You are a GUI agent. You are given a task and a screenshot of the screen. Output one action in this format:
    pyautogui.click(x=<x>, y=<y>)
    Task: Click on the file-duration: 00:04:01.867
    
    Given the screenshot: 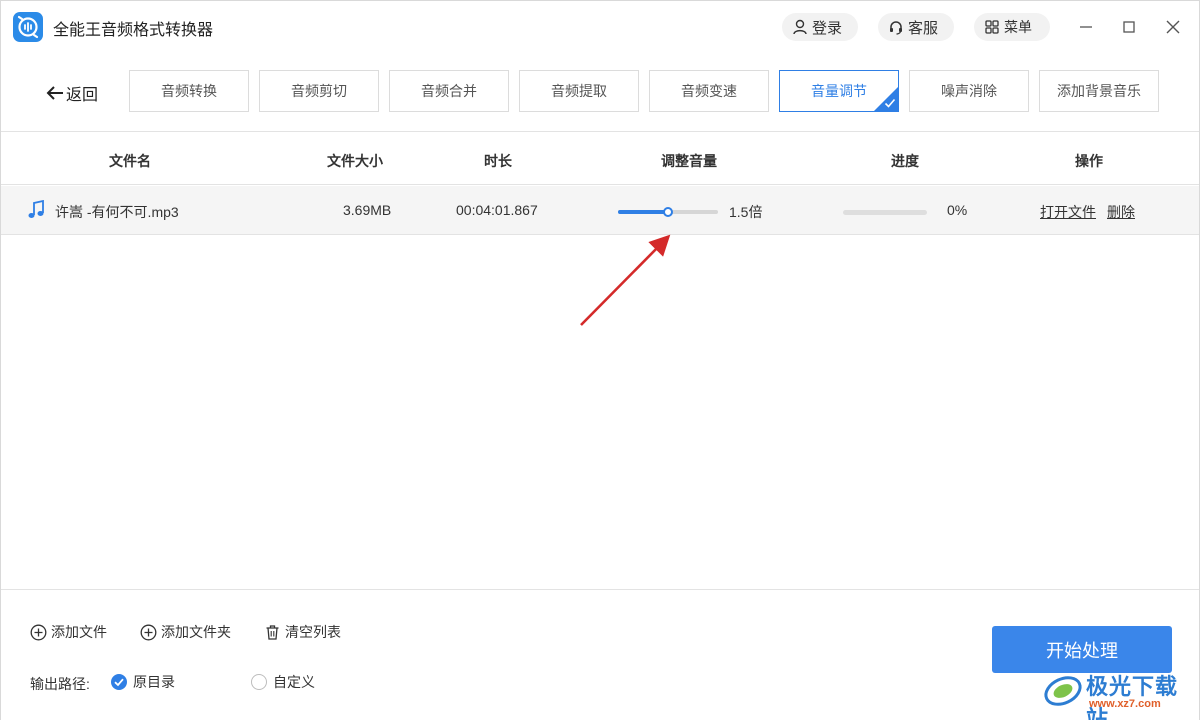 What is the action you would take?
    pyautogui.click(x=497, y=210)
    